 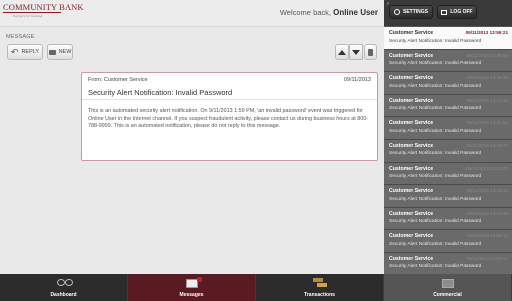 I want to click on settings-label: SETTINGS, so click(x=415, y=12).